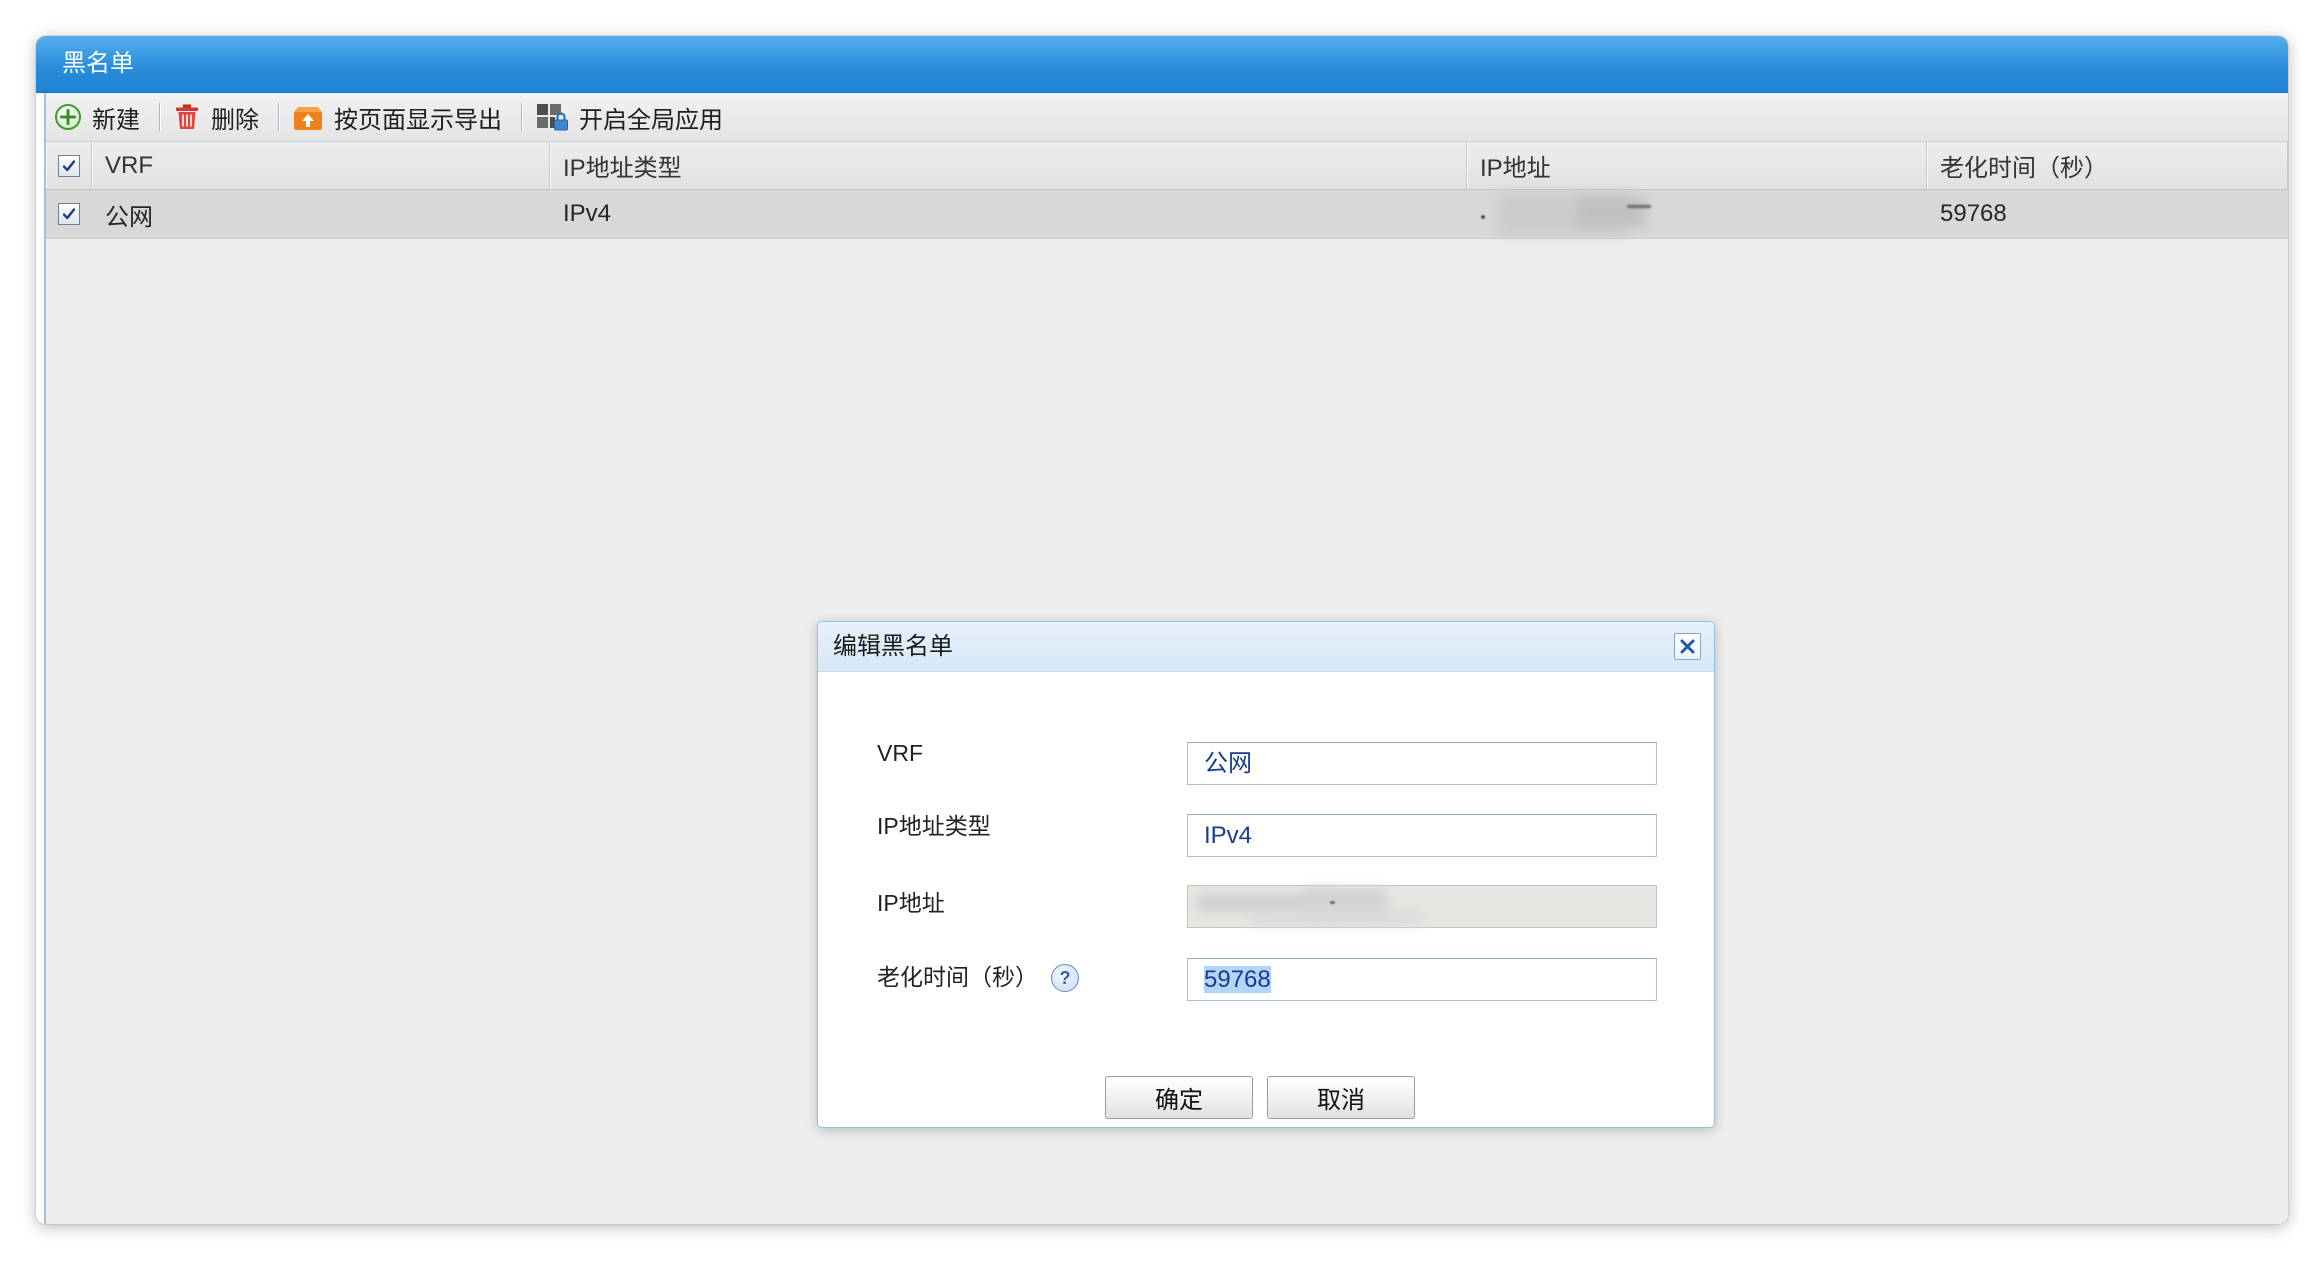  I want to click on column-header-vrf: VRF, so click(321, 165).